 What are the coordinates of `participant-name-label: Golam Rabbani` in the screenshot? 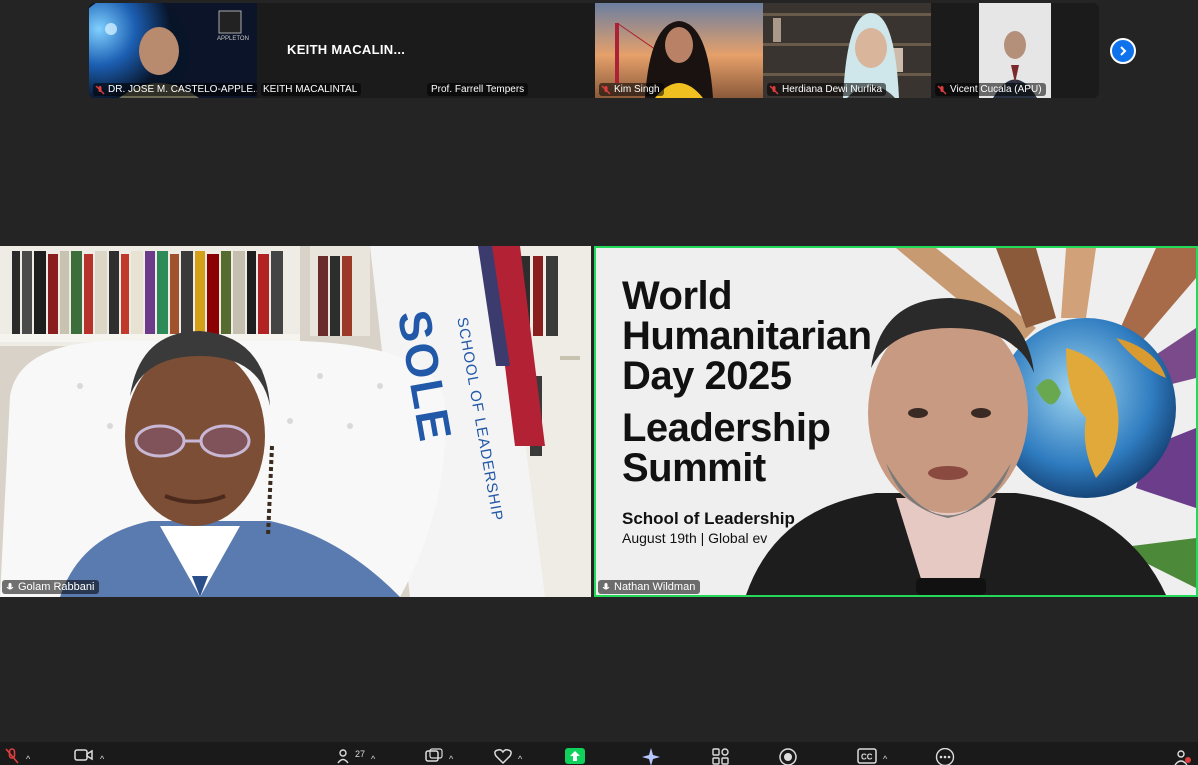 It's located at (51, 587).